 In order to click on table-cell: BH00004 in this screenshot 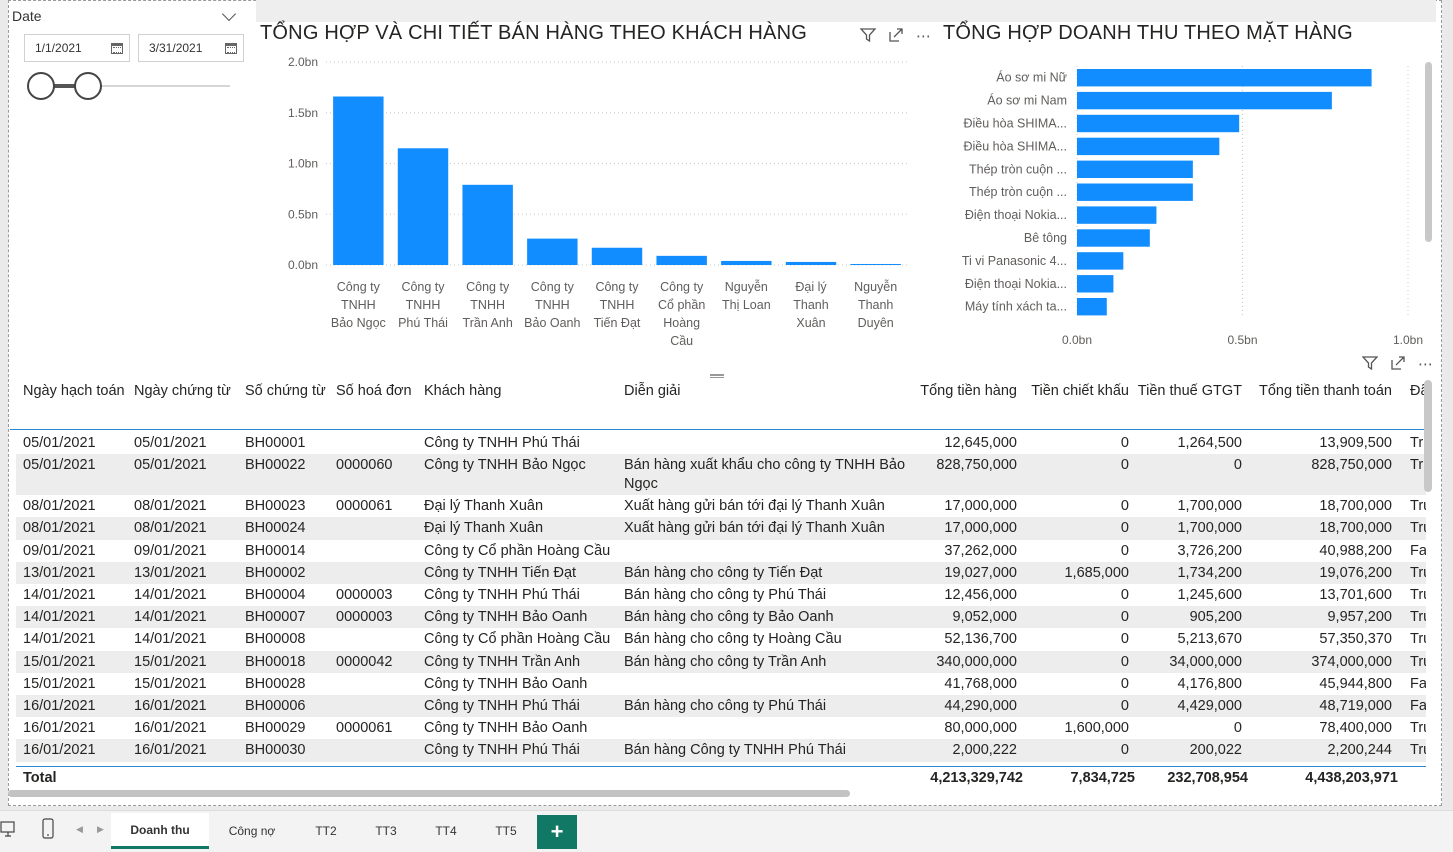, I will do `click(275, 595)`.